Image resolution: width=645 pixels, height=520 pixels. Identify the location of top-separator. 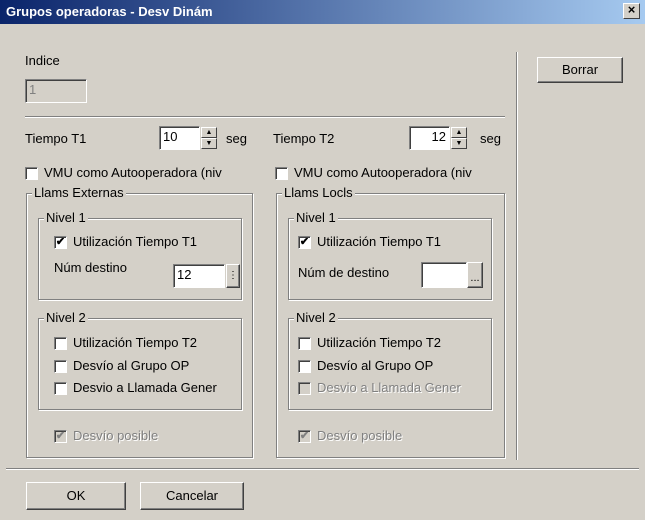
(265, 117).